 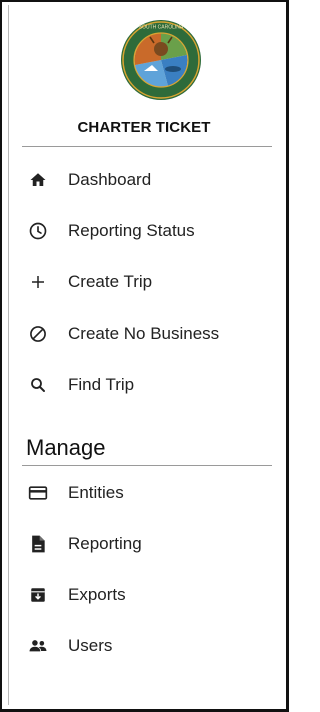 I want to click on archive-icon, so click(x=38, y=595).